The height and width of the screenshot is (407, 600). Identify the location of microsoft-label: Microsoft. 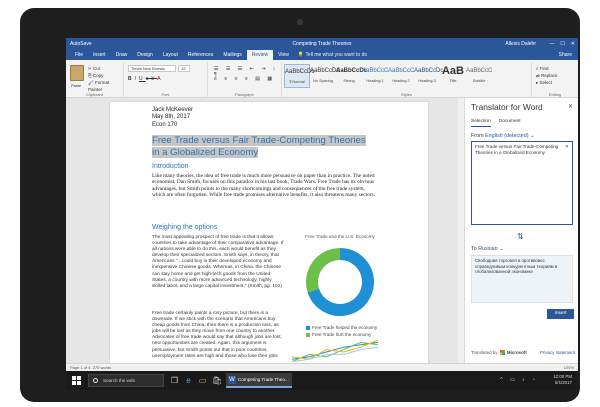
(516, 352).